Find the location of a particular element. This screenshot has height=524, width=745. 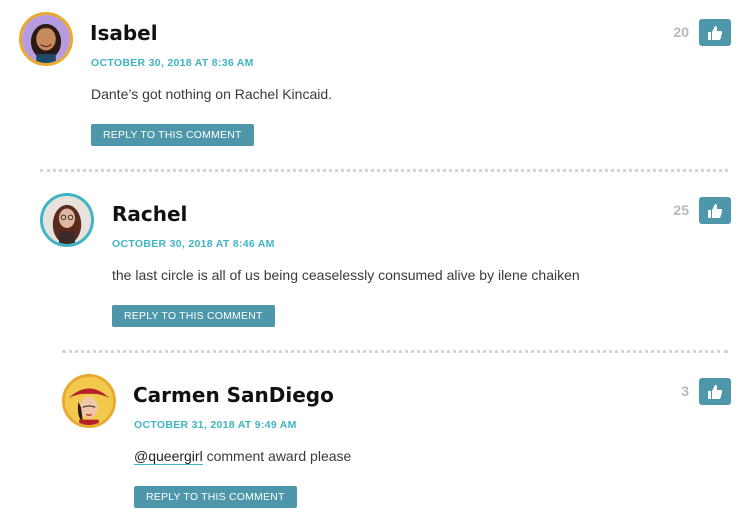

comment-text-body: comment award please is located at coordinates (277, 456).